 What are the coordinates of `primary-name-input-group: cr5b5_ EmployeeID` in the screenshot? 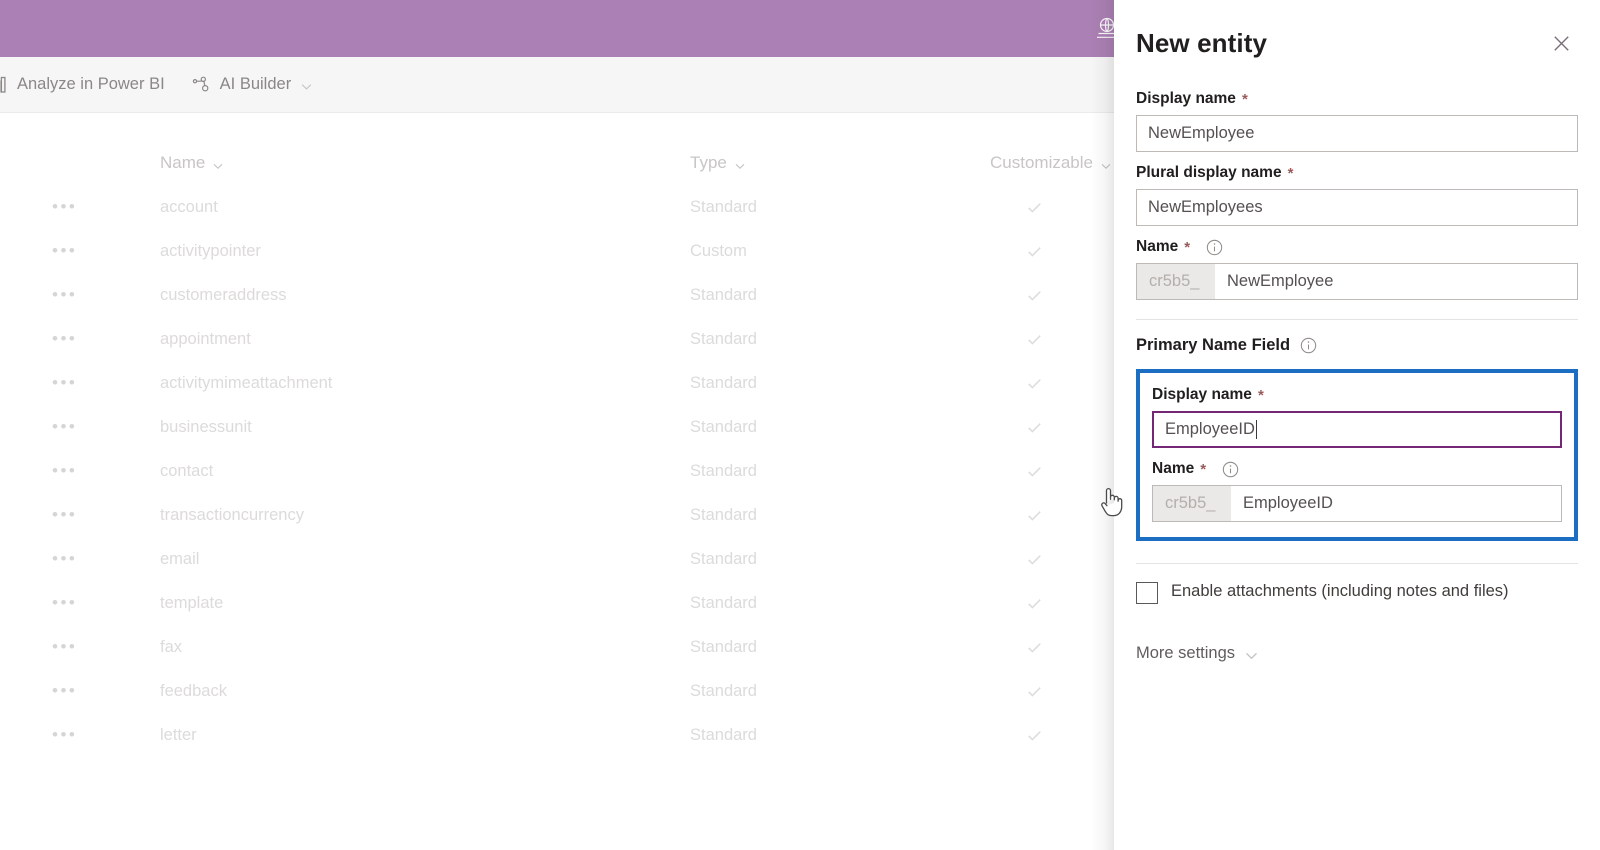 It's located at (1357, 503).